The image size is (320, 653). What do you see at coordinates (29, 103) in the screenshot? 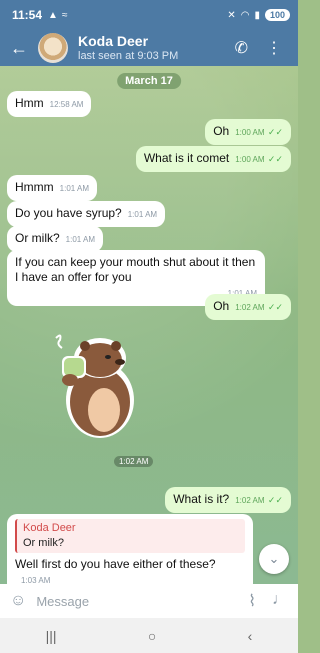
I see `message-text: Hmm` at bounding box center [29, 103].